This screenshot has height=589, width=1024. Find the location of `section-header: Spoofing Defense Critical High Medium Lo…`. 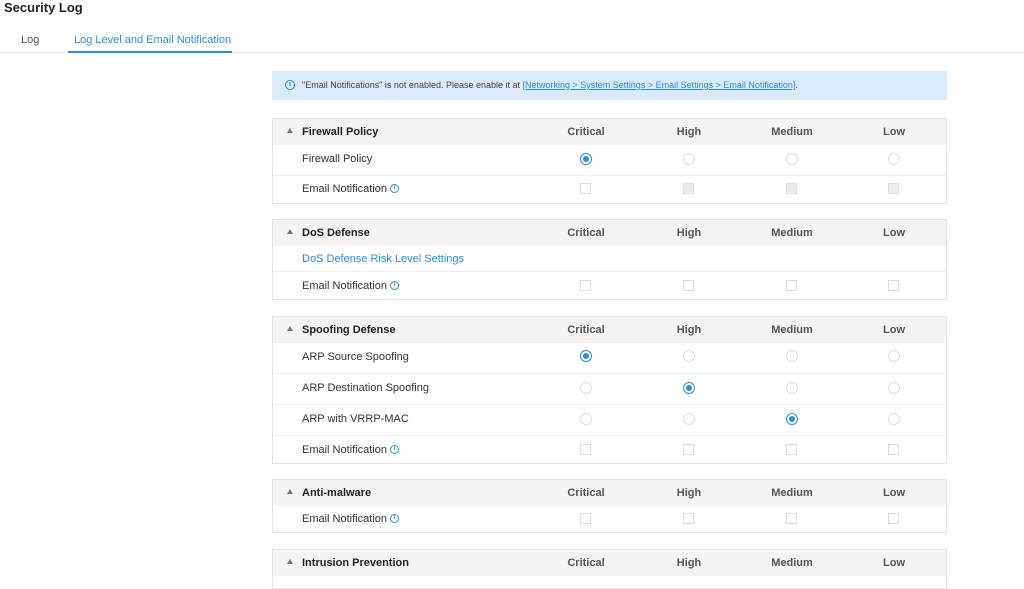

section-header: Spoofing Defense Critical High Medium Lo… is located at coordinates (609, 330).